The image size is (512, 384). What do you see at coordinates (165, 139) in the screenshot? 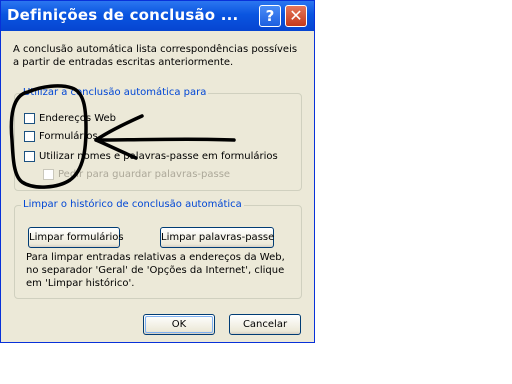
I see `annotation-arrow-shaft` at bounding box center [165, 139].